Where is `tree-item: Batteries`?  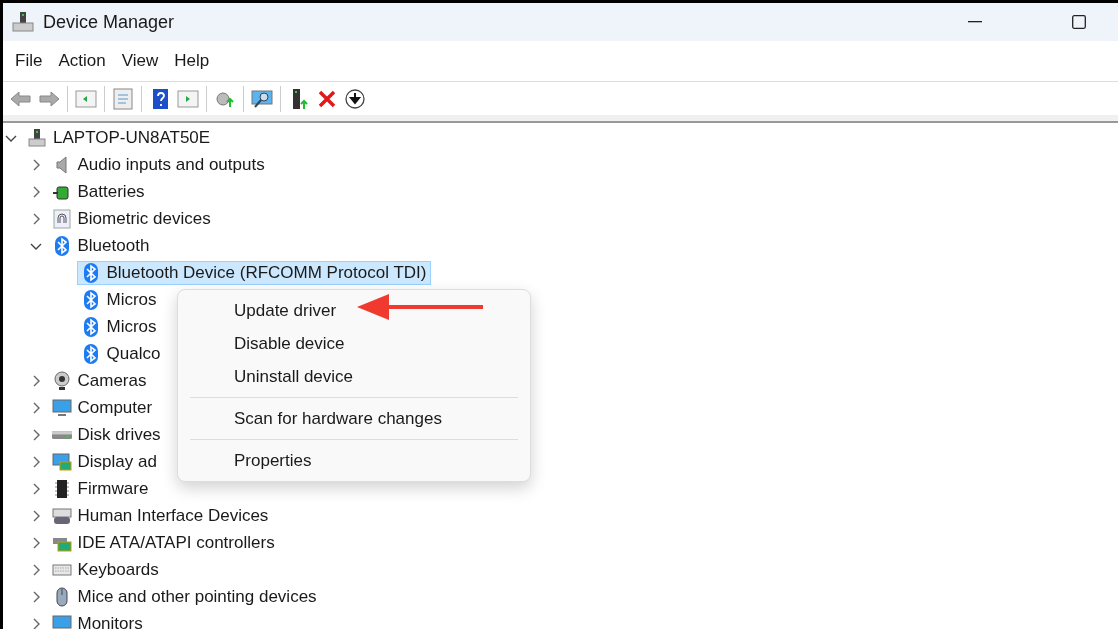 tree-item: Batteries is located at coordinates (98, 191).